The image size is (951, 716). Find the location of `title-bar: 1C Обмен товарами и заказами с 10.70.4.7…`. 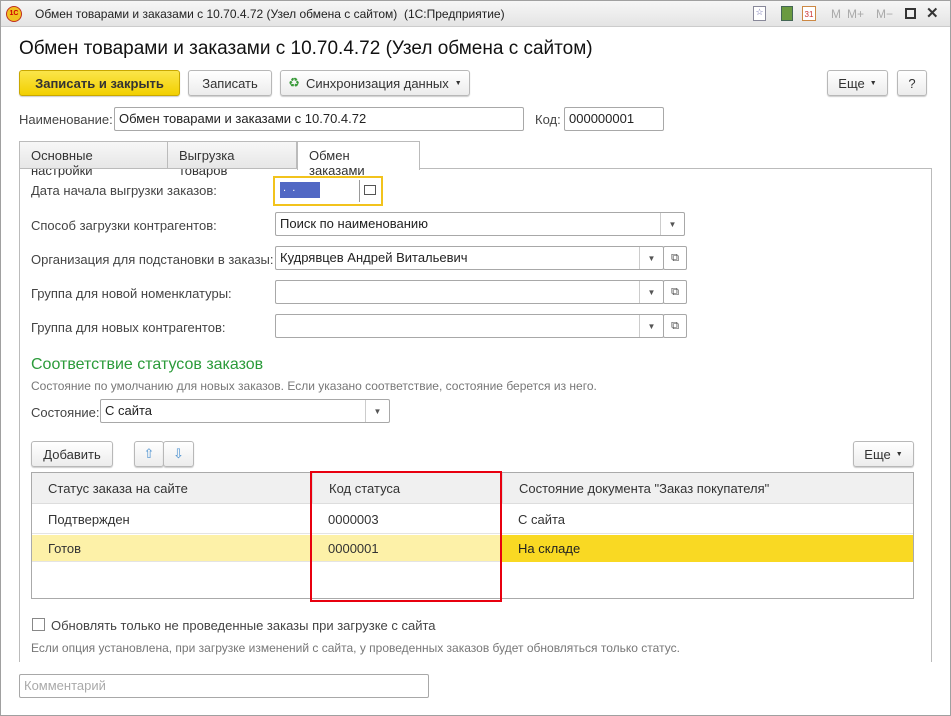

title-bar: 1C Обмен товарами и заказами с 10.70.4.7… is located at coordinates (475, 14).